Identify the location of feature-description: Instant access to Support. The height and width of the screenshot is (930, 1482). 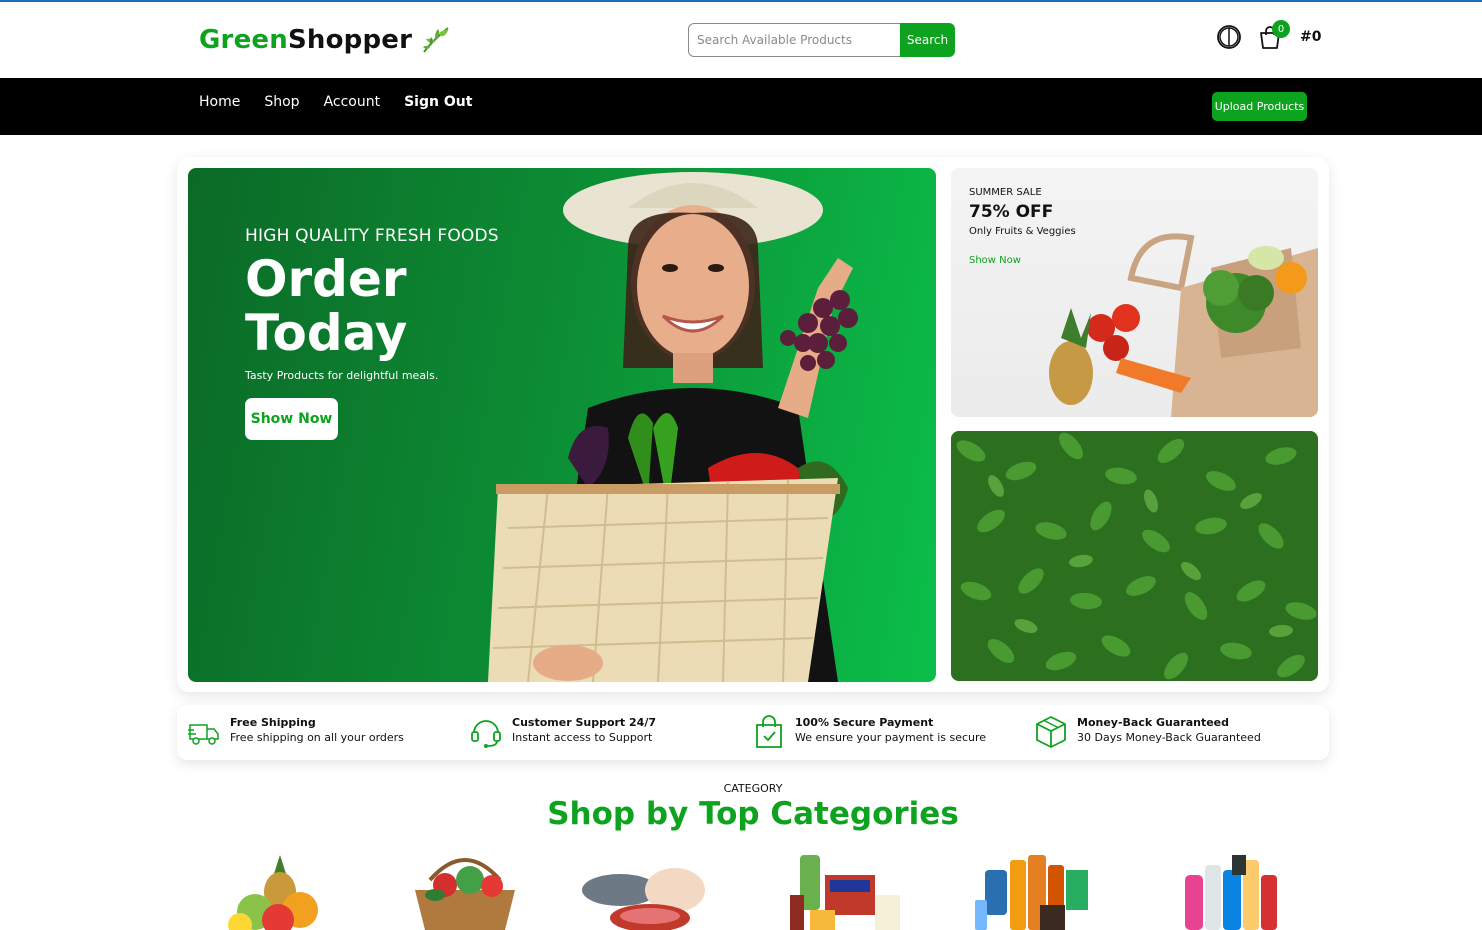
(582, 737).